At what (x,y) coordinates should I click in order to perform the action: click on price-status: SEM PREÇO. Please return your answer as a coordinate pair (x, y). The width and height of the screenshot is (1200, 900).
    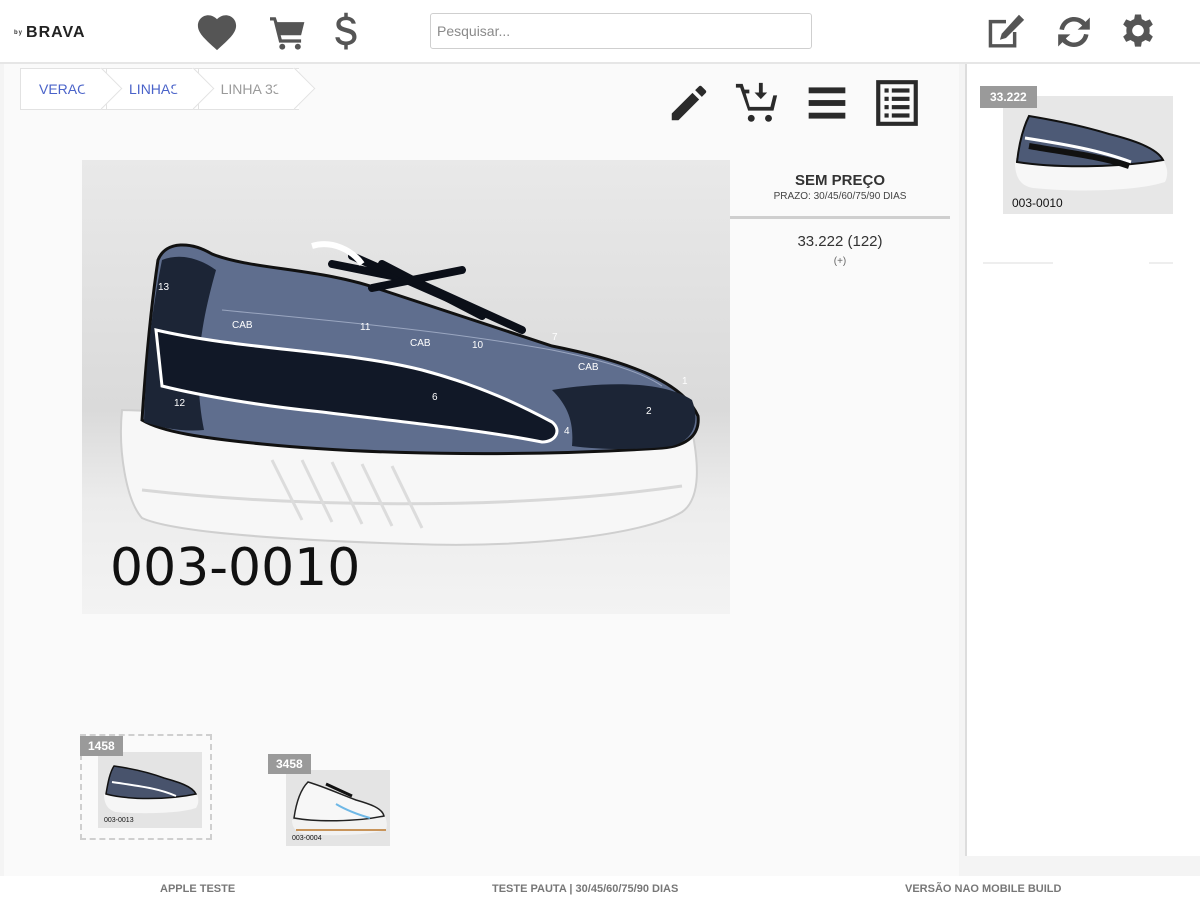
    Looking at the image, I should click on (839, 180).